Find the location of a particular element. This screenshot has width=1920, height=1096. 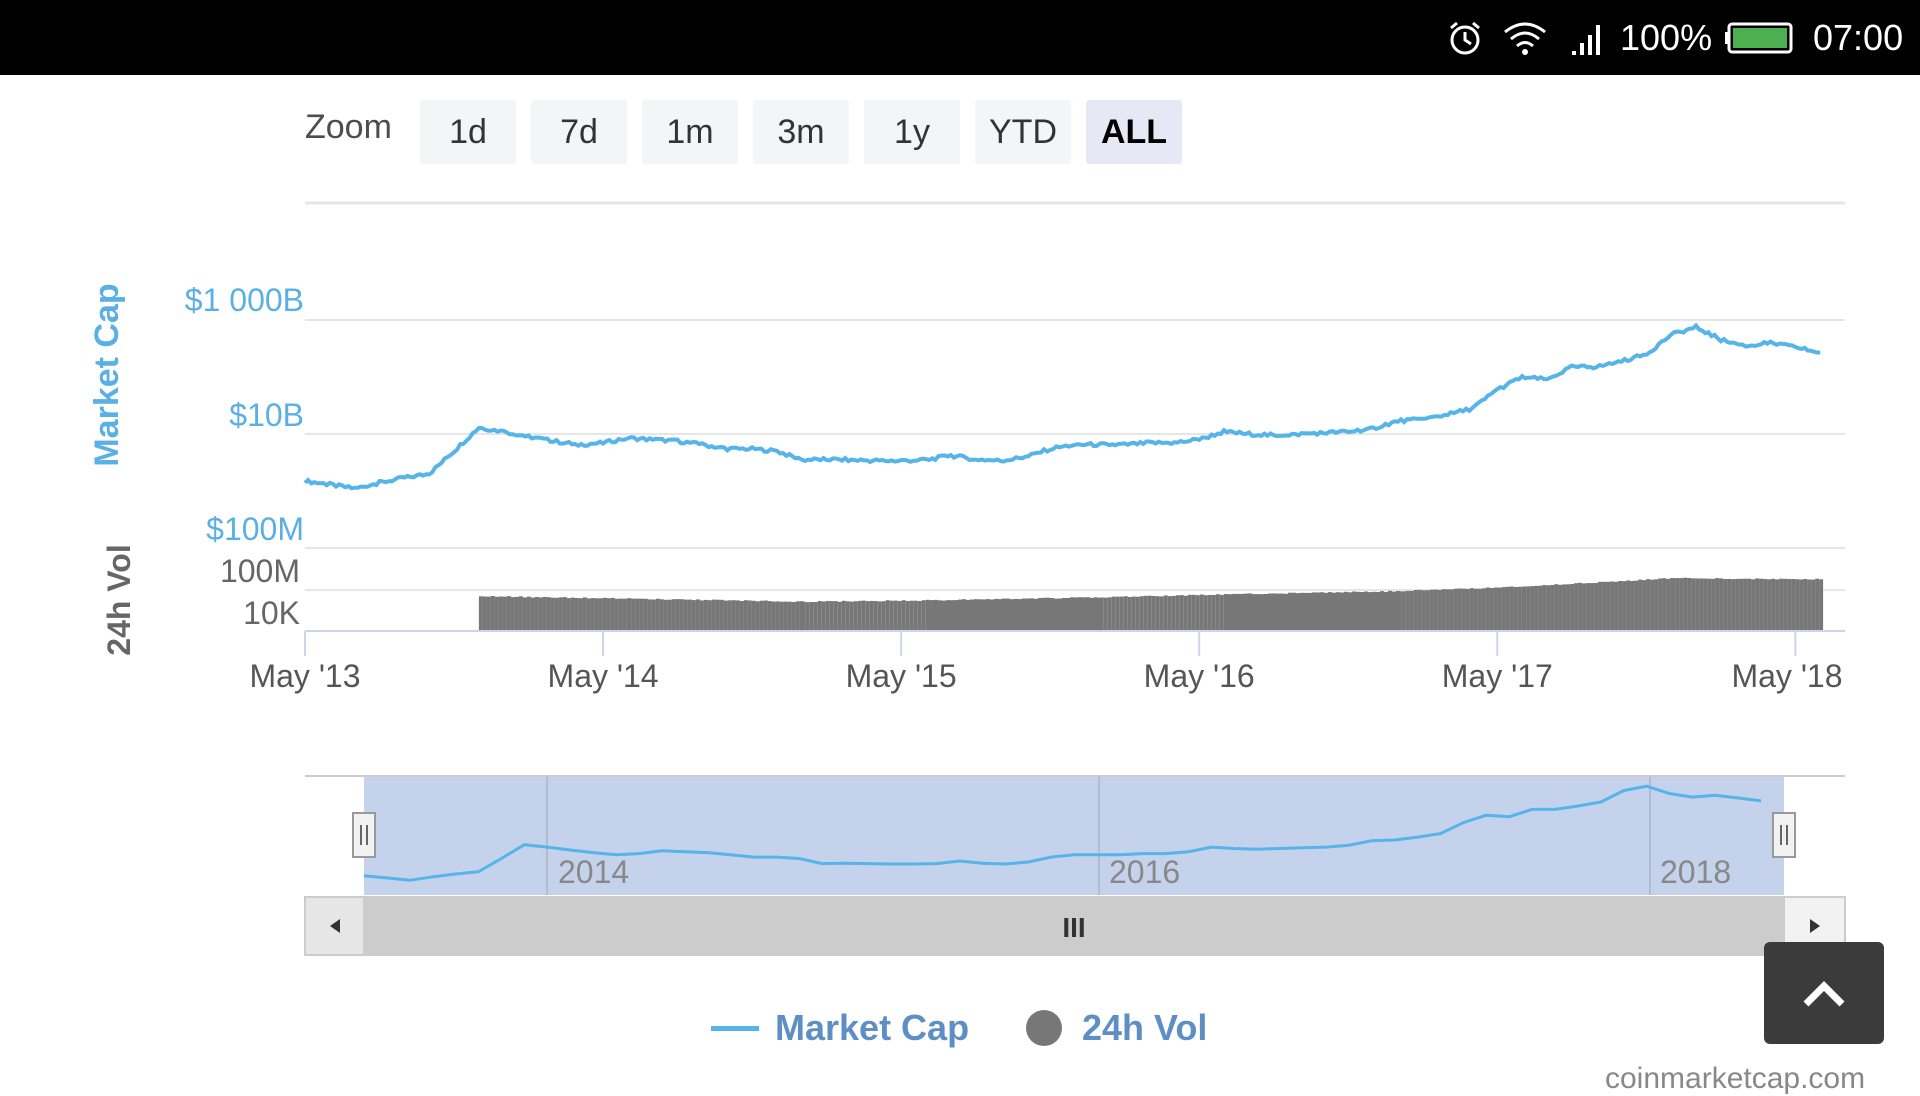

legend-item-volume: 24h Vol is located at coordinates (1116, 1028).